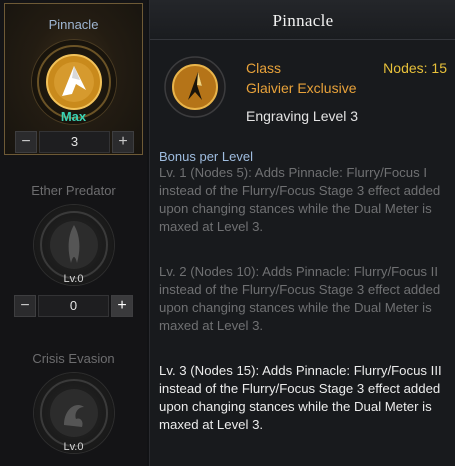 The width and height of the screenshot is (455, 466). What do you see at coordinates (73, 24) in the screenshot?
I see `engraving-name: Pinnacle` at bounding box center [73, 24].